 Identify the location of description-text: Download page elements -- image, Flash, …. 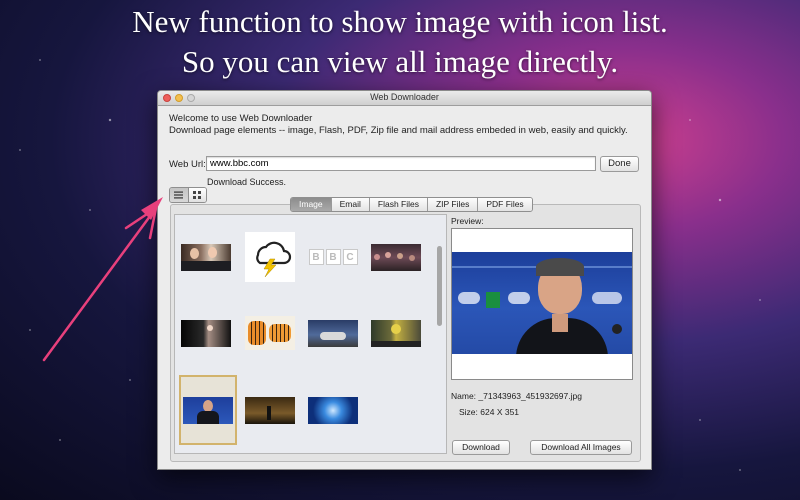
(398, 130).